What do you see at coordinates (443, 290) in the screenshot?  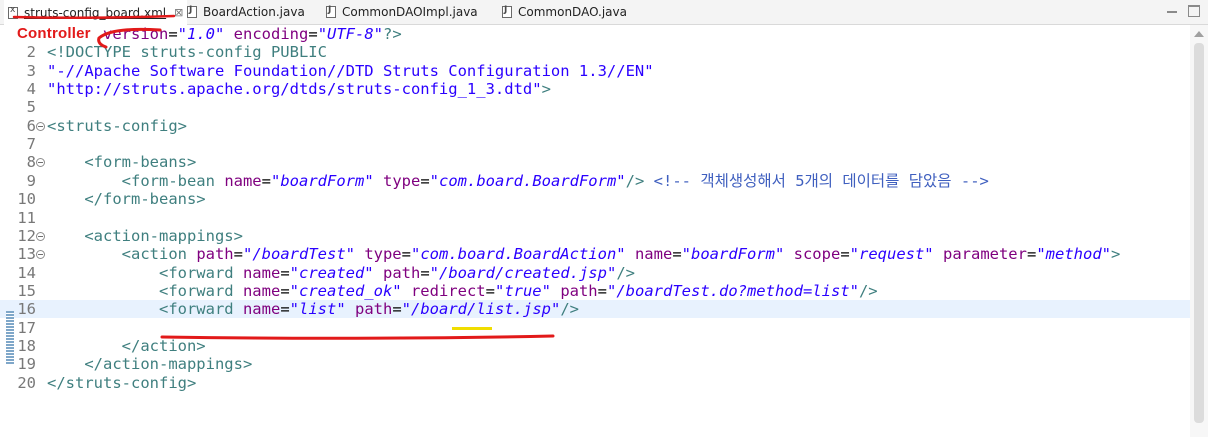 I see `code-token: redirect` at bounding box center [443, 290].